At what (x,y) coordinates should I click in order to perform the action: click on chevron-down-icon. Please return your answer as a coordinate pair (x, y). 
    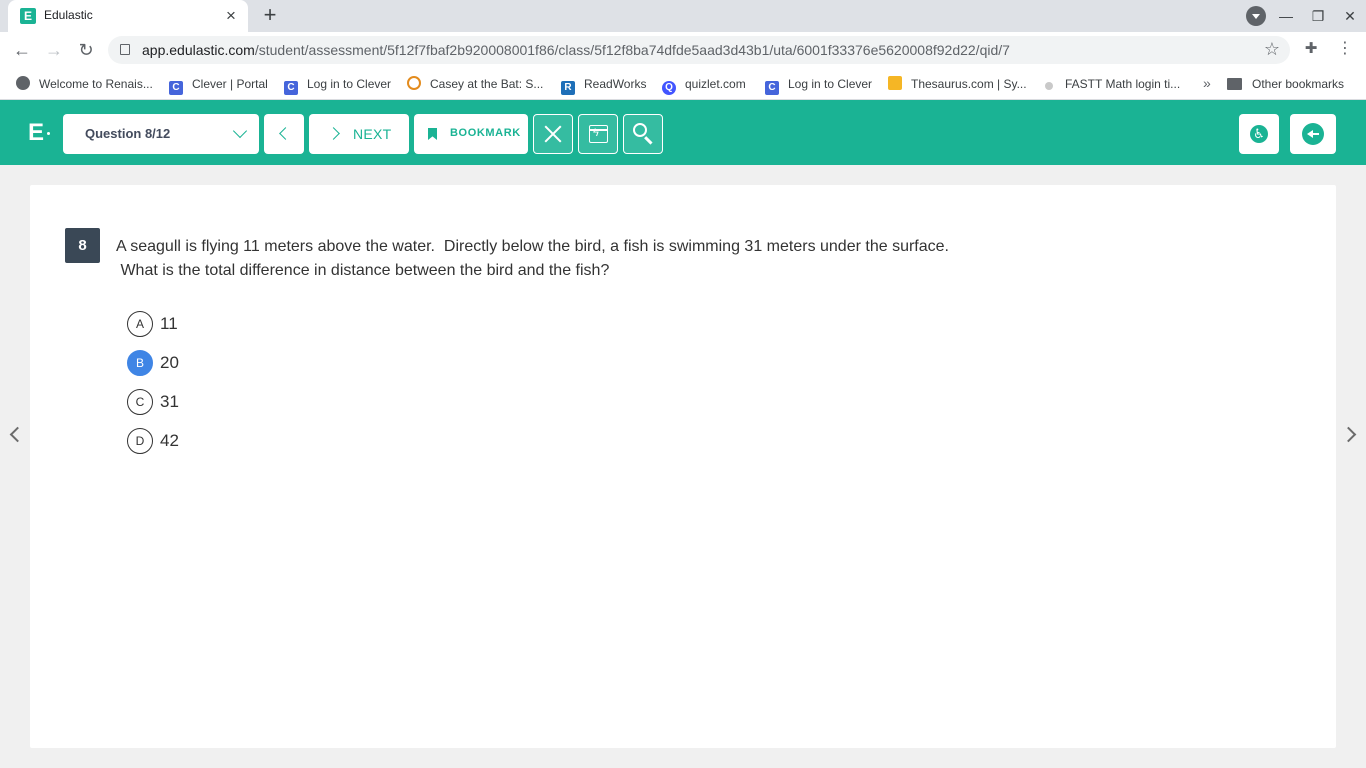
    Looking at the image, I should click on (240, 131).